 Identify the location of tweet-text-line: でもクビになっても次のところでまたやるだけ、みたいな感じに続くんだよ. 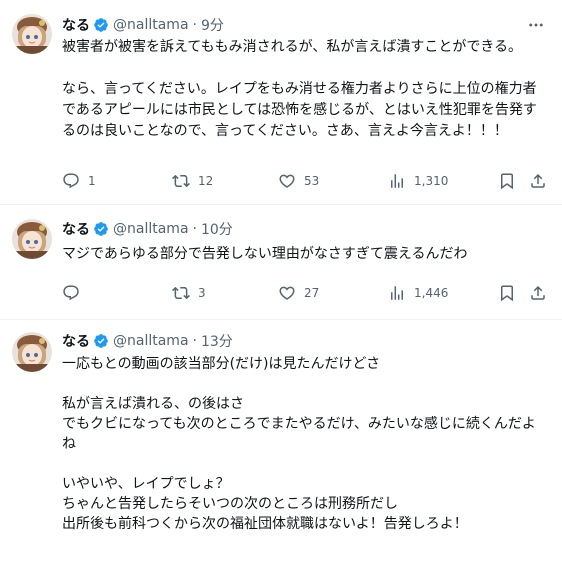
(299, 424).